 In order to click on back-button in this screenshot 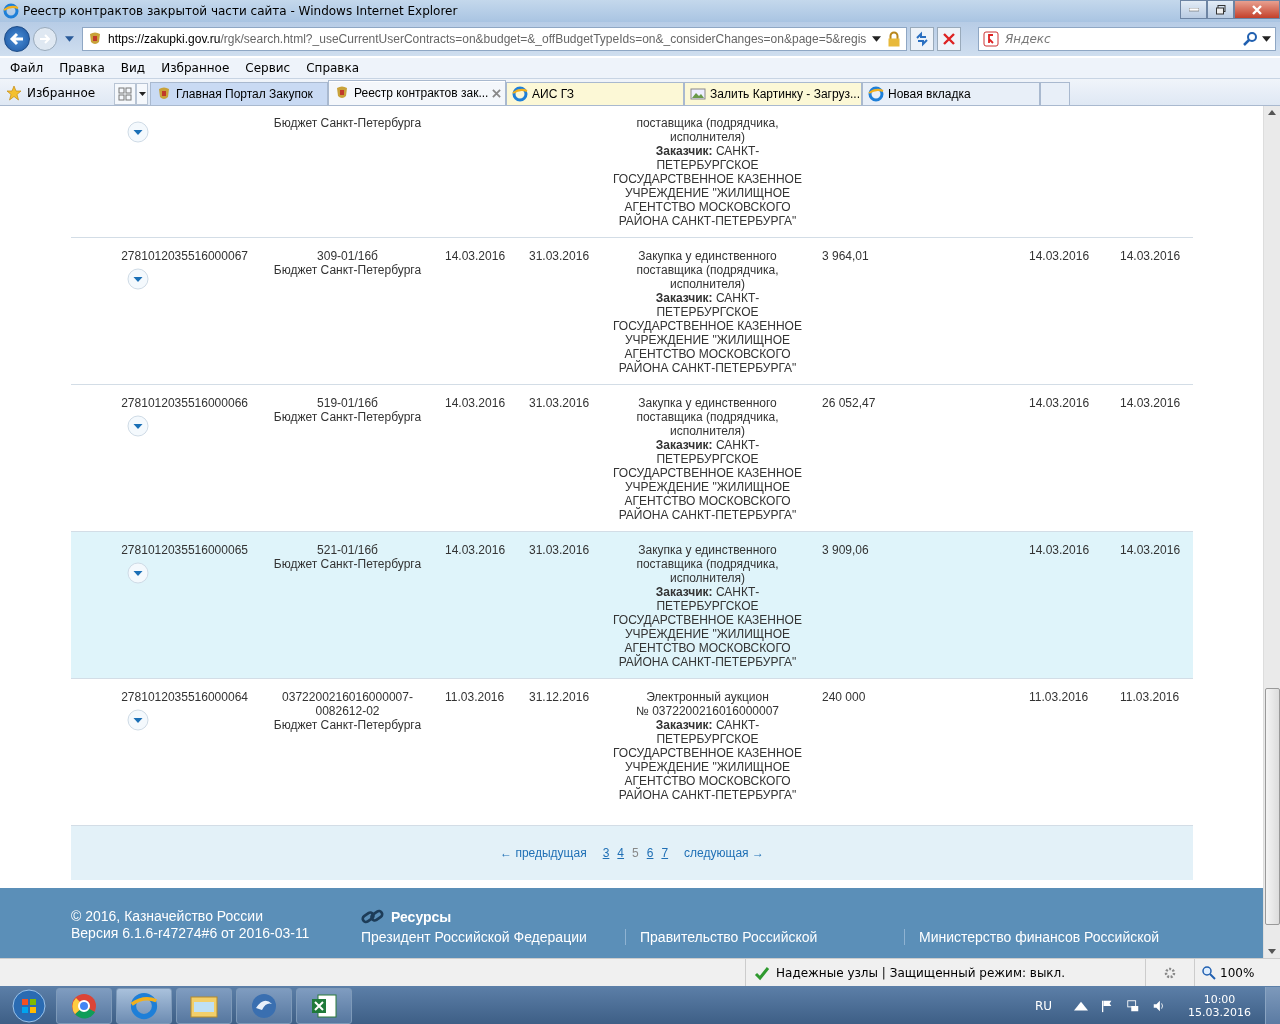, I will do `click(17, 39)`.